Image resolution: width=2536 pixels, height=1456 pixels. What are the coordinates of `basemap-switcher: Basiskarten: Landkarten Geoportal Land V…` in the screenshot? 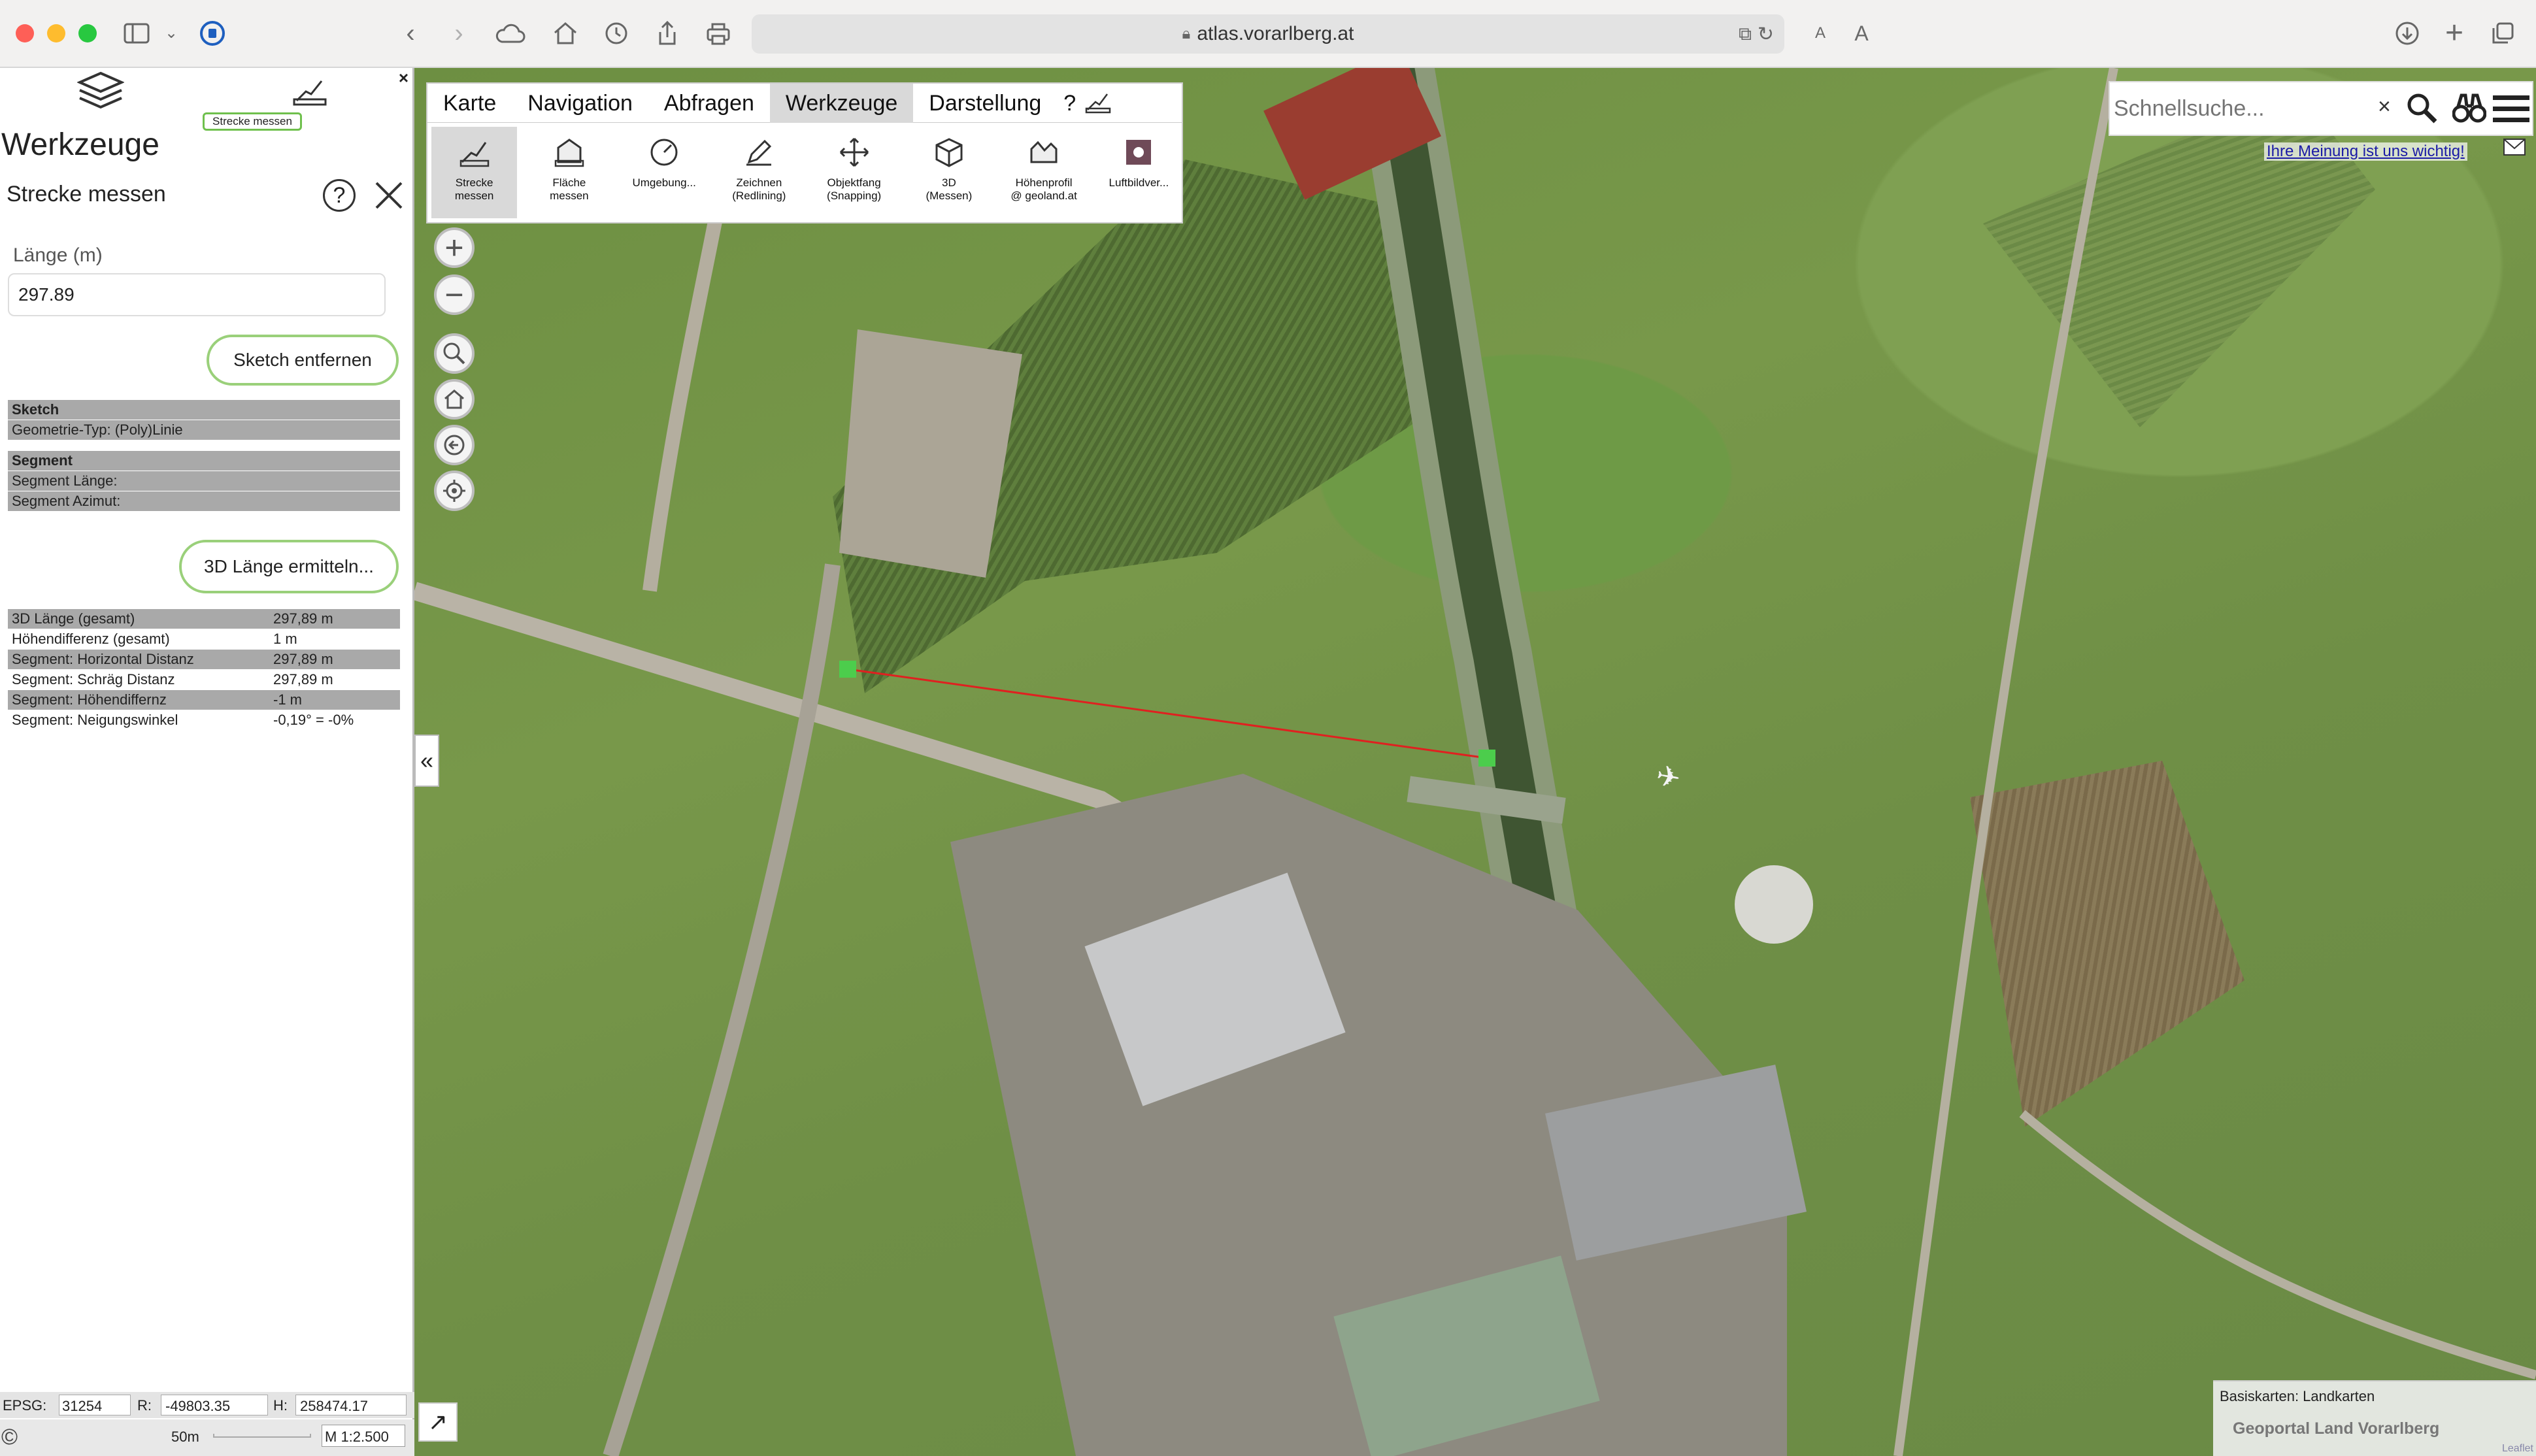 It's located at (2374, 1418).